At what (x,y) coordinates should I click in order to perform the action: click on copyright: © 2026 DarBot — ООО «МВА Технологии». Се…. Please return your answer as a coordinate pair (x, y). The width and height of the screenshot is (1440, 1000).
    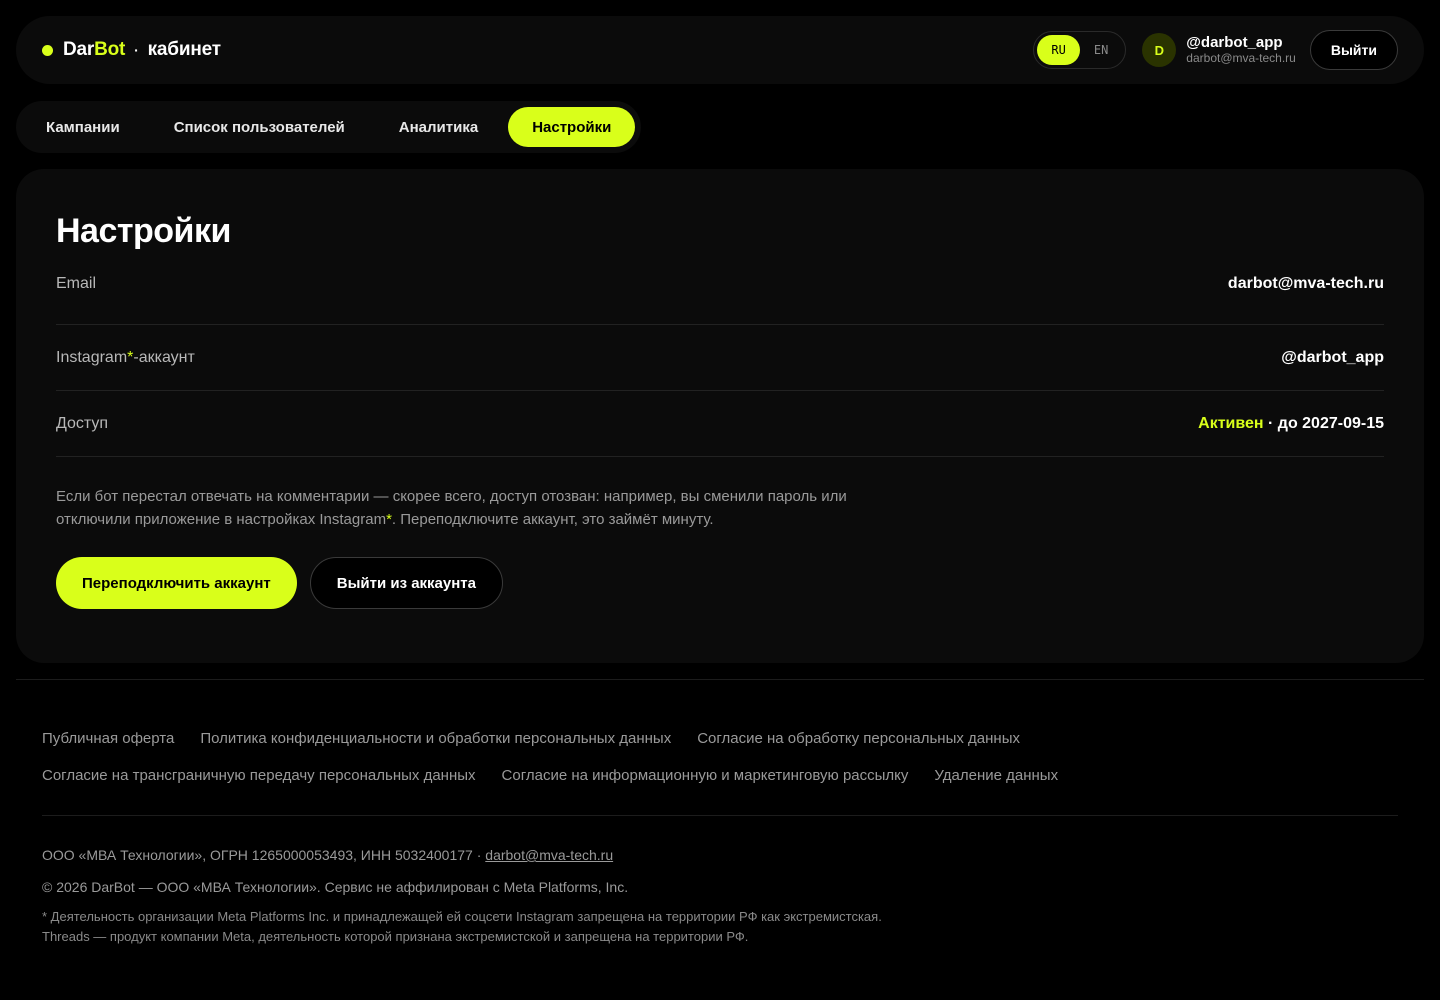
    Looking at the image, I should click on (335, 887).